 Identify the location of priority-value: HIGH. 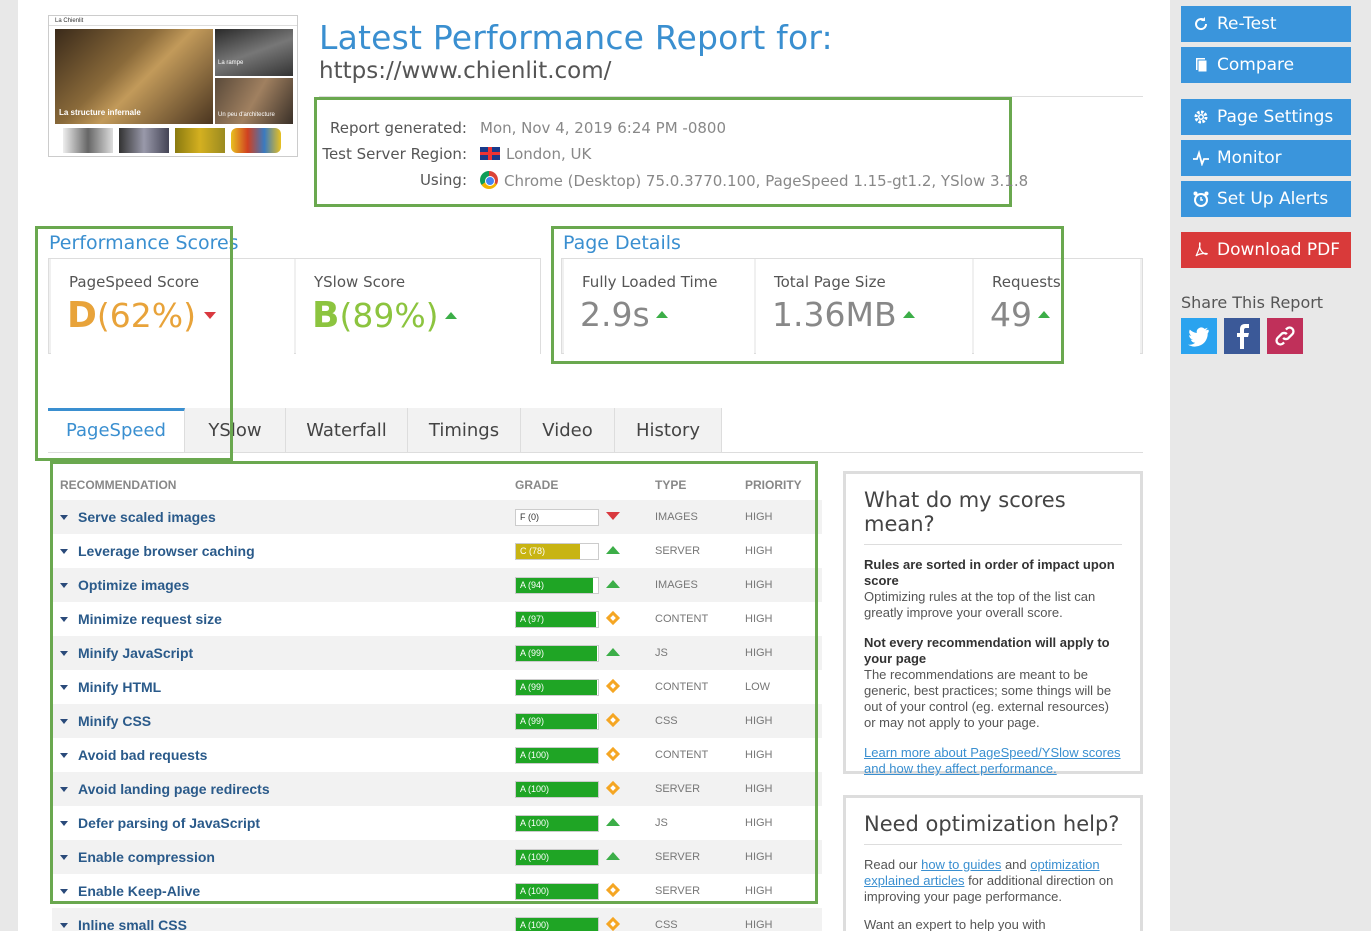
(759, 925).